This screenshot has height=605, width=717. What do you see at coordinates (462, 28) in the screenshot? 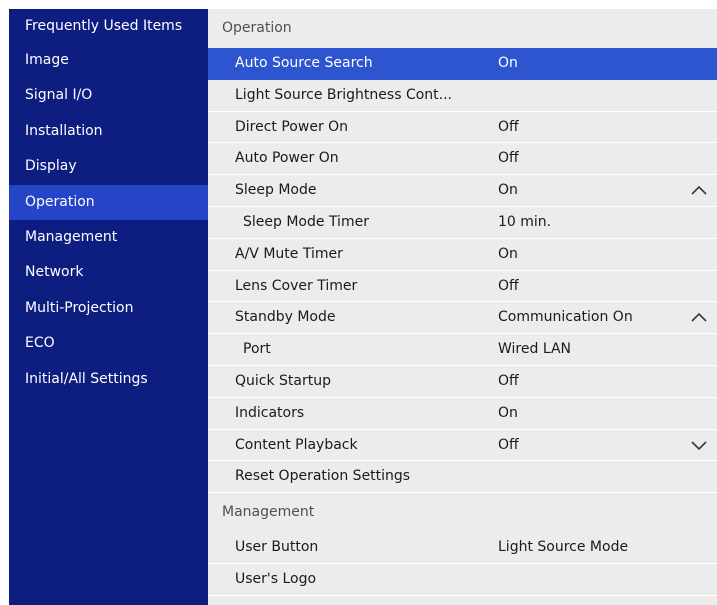
I see `section-header-operation: Operation` at bounding box center [462, 28].